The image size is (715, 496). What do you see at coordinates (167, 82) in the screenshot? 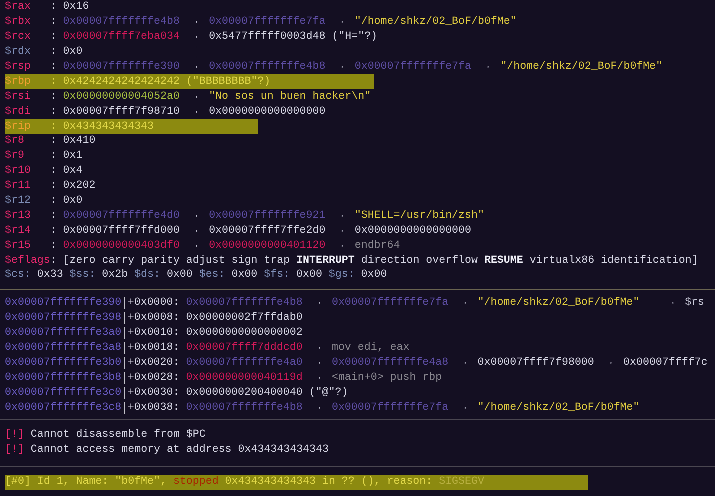
I see `value-text: 0x4242424242424242 ("BBBBBBBB"?)` at bounding box center [167, 82].